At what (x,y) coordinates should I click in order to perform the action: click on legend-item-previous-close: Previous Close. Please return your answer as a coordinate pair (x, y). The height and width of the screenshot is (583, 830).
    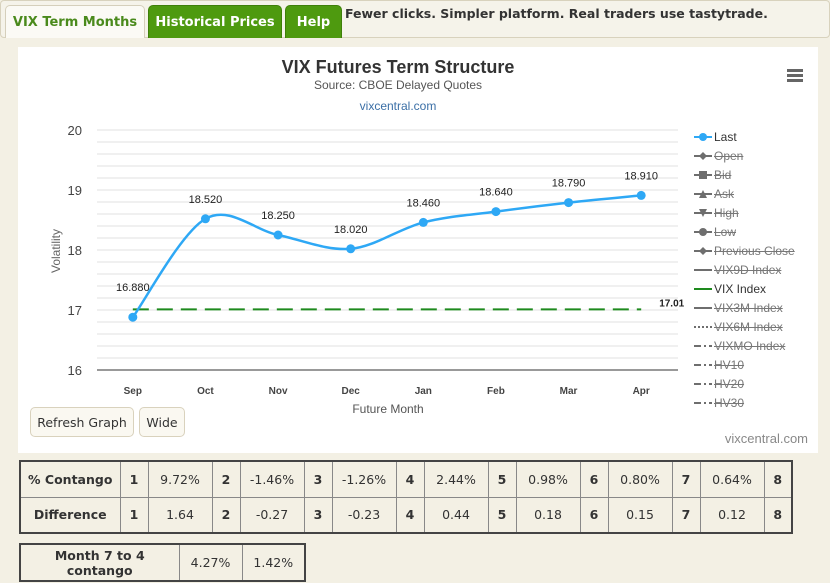
    Looking at the image, I should click on (755, 250).